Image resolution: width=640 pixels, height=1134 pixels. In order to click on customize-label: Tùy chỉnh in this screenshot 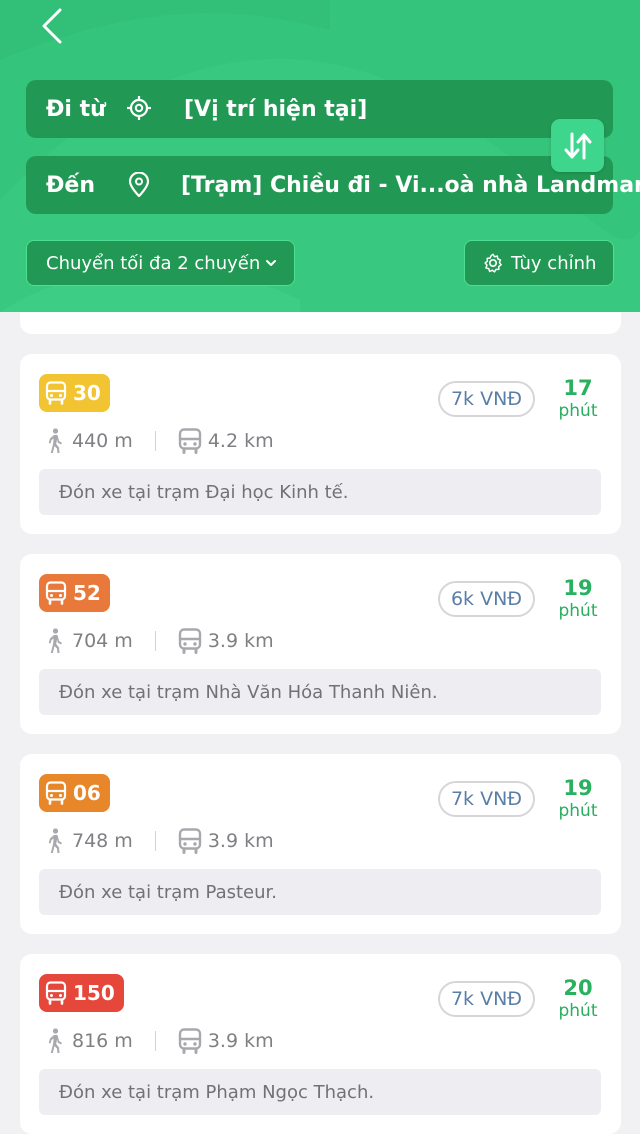, I will do `click(554, 263)`.